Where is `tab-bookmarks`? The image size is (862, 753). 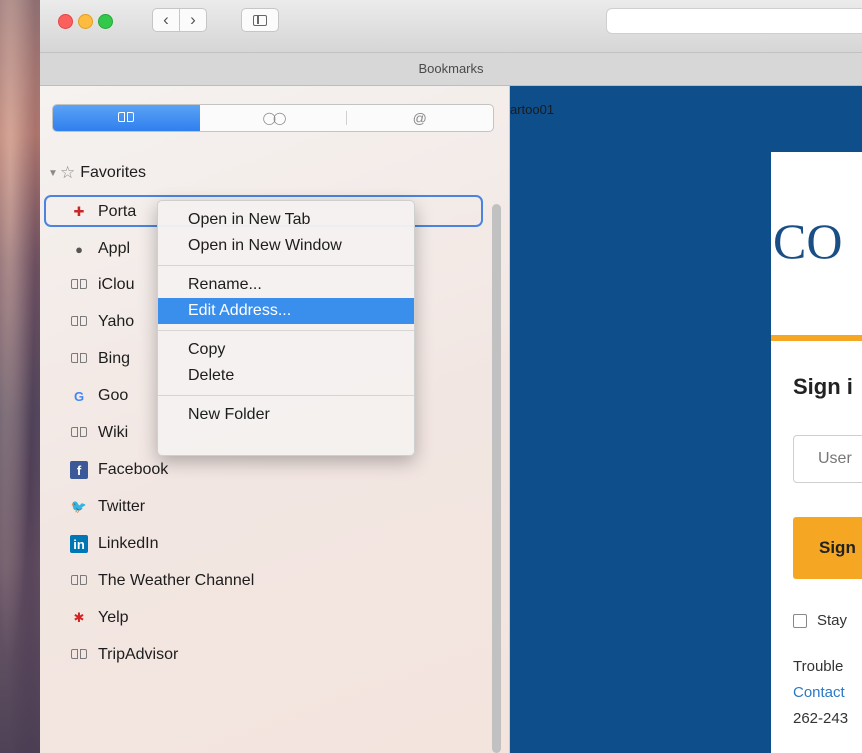
tab-bookmarks is located at coordinates (126, 118).